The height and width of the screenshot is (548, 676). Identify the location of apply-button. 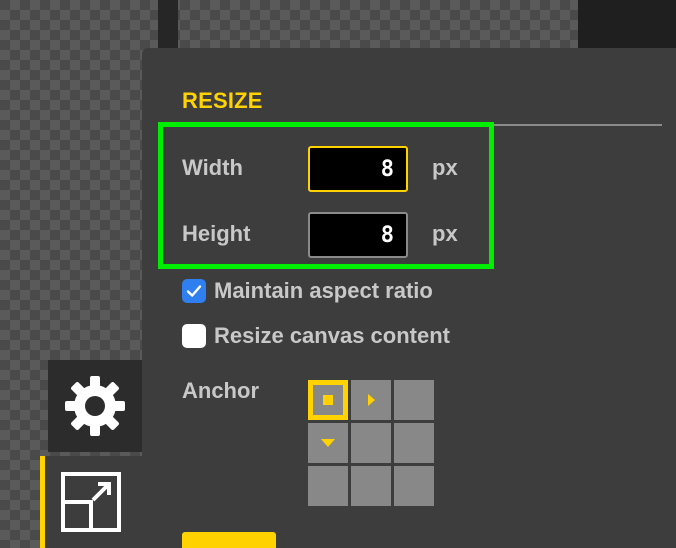
(229, 540).